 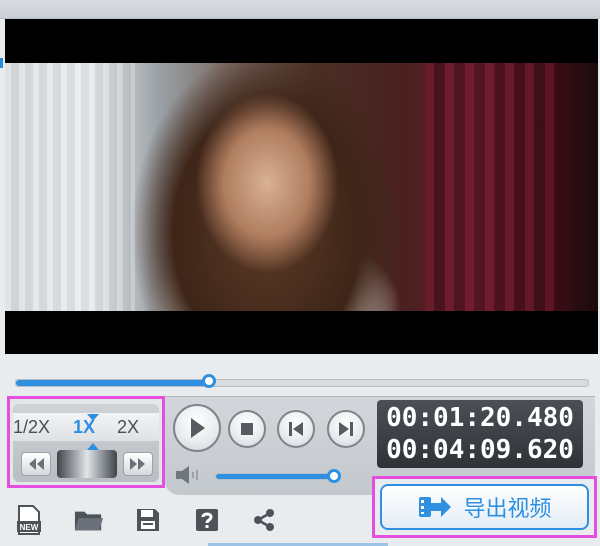 What do you see at coordinates (480, 450) in the screenshot?
I see `total-time: 00:04:09.620` at bounding box center [480, 450].